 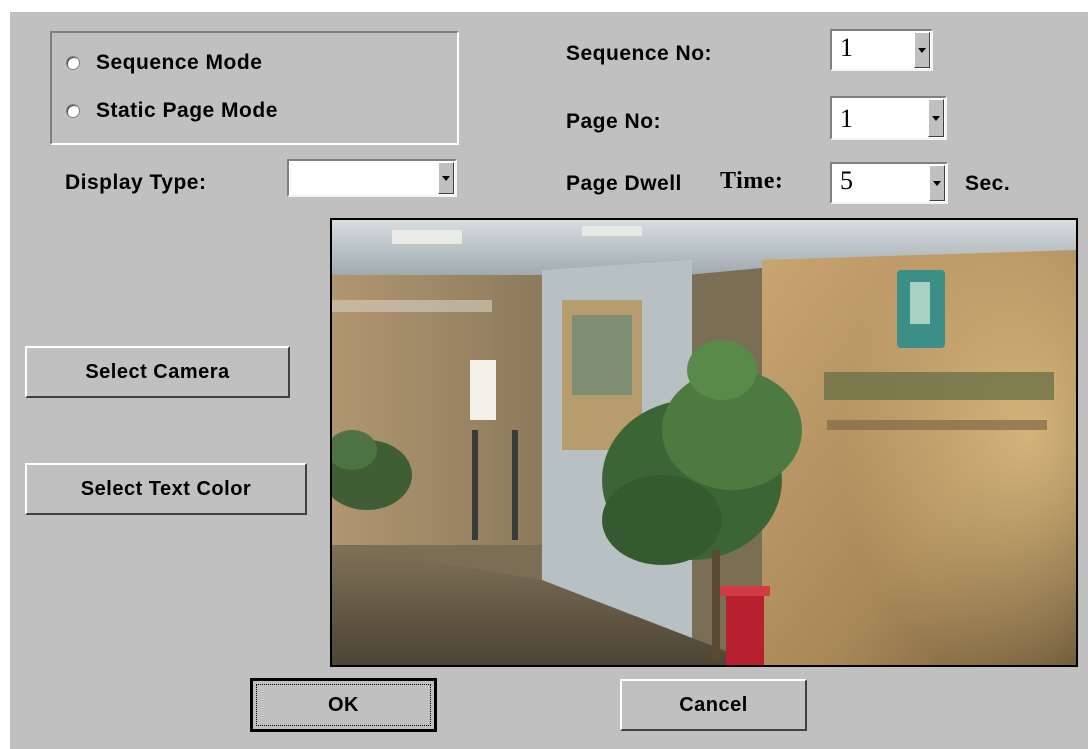 I want to click on sequence-no-label: Sequence No:, so click(x=639, y=53).